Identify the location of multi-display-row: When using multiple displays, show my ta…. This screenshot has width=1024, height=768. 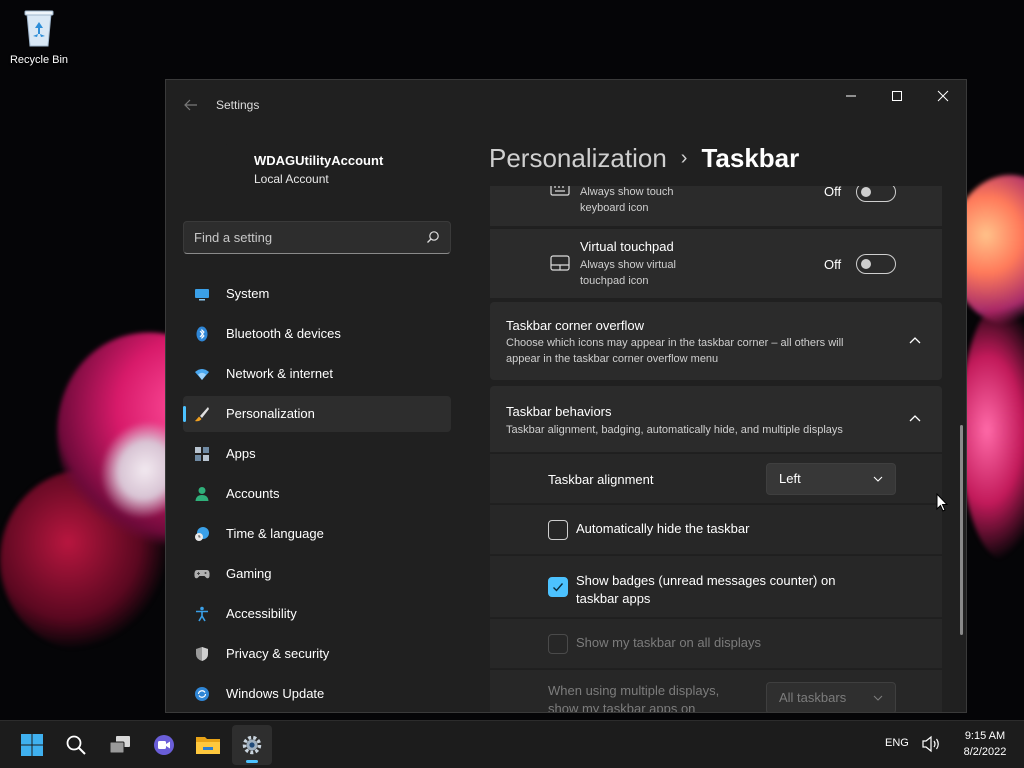
(716, 691).